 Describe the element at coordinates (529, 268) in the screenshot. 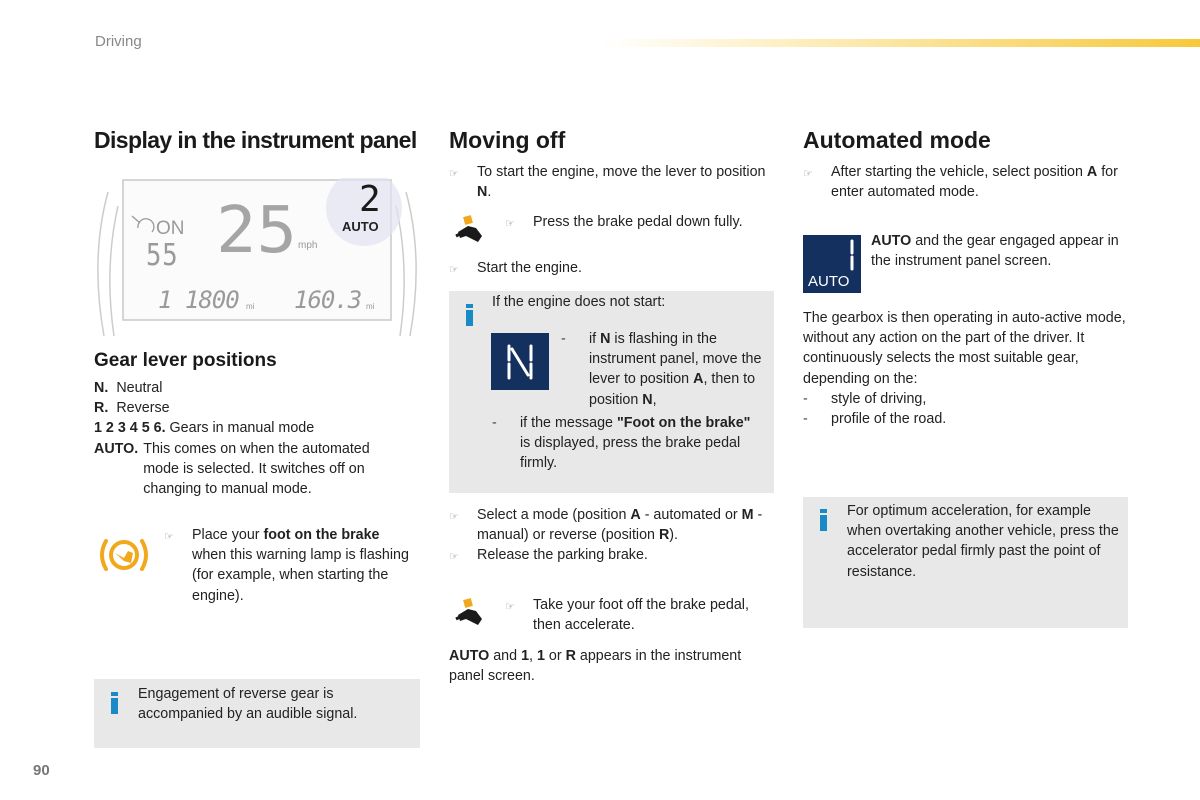

I see `step-text: Start the engine.` at that location.